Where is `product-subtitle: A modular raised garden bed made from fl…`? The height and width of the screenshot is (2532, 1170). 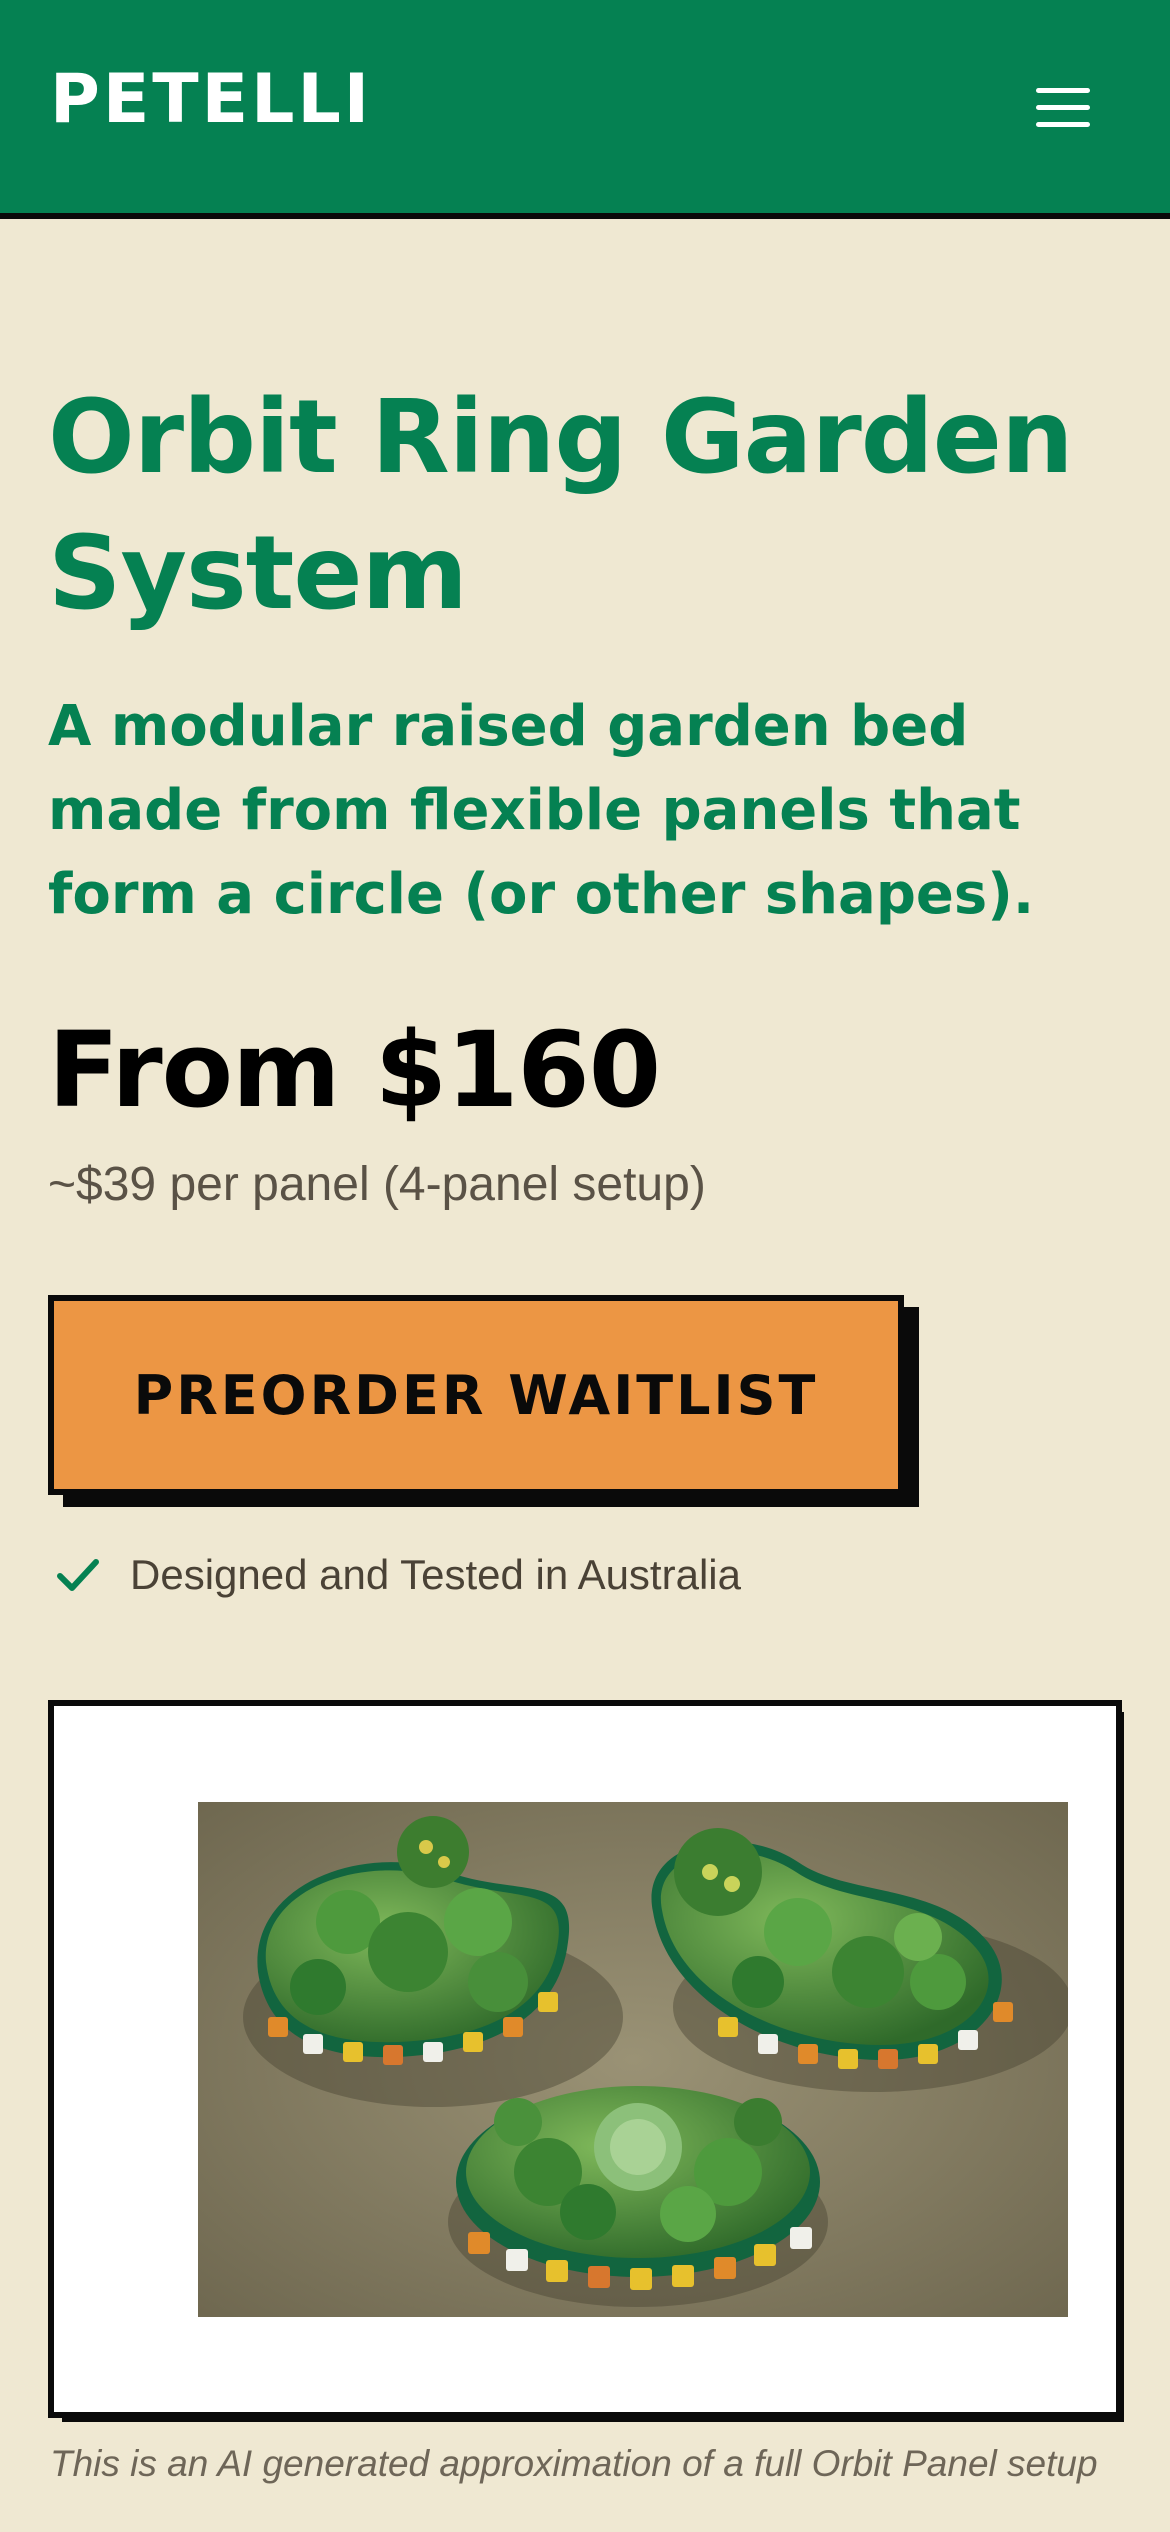 product-subtitle: A modular raised garden bed made from fl… is located at coordinates (541, 810).